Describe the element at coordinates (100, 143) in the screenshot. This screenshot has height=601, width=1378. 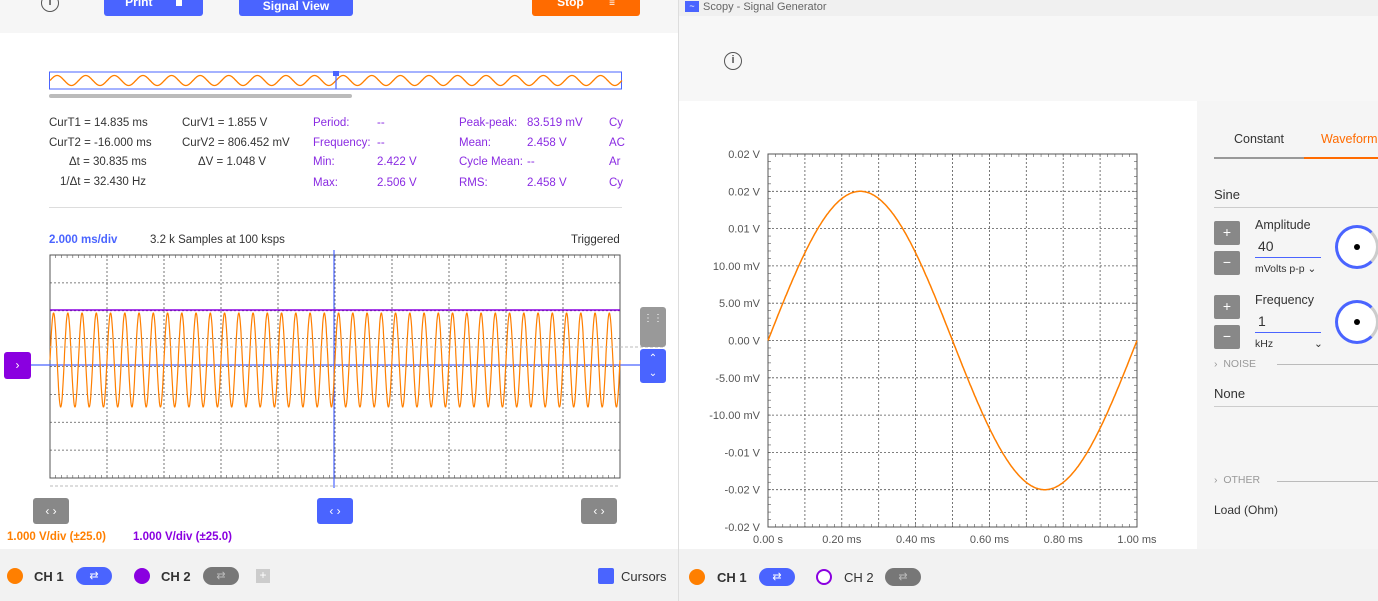
I see `curt2-readout: CurT2 = -16.000 ms` at that location.